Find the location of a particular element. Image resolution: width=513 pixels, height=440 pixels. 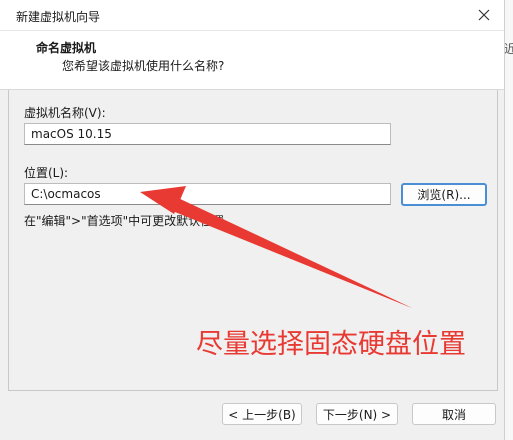

default-location-hint: 在"编辑">"首选项"中可更改默认位置。 is located at coordinates (130, 221).